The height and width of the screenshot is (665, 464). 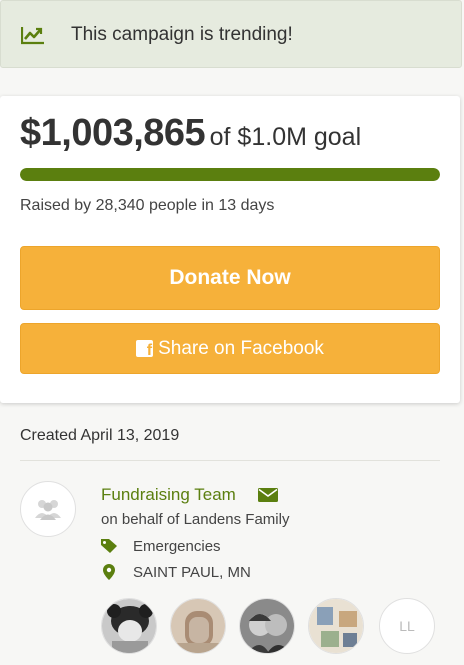 I want to click on tag-icon, so click(x=109, y=546).